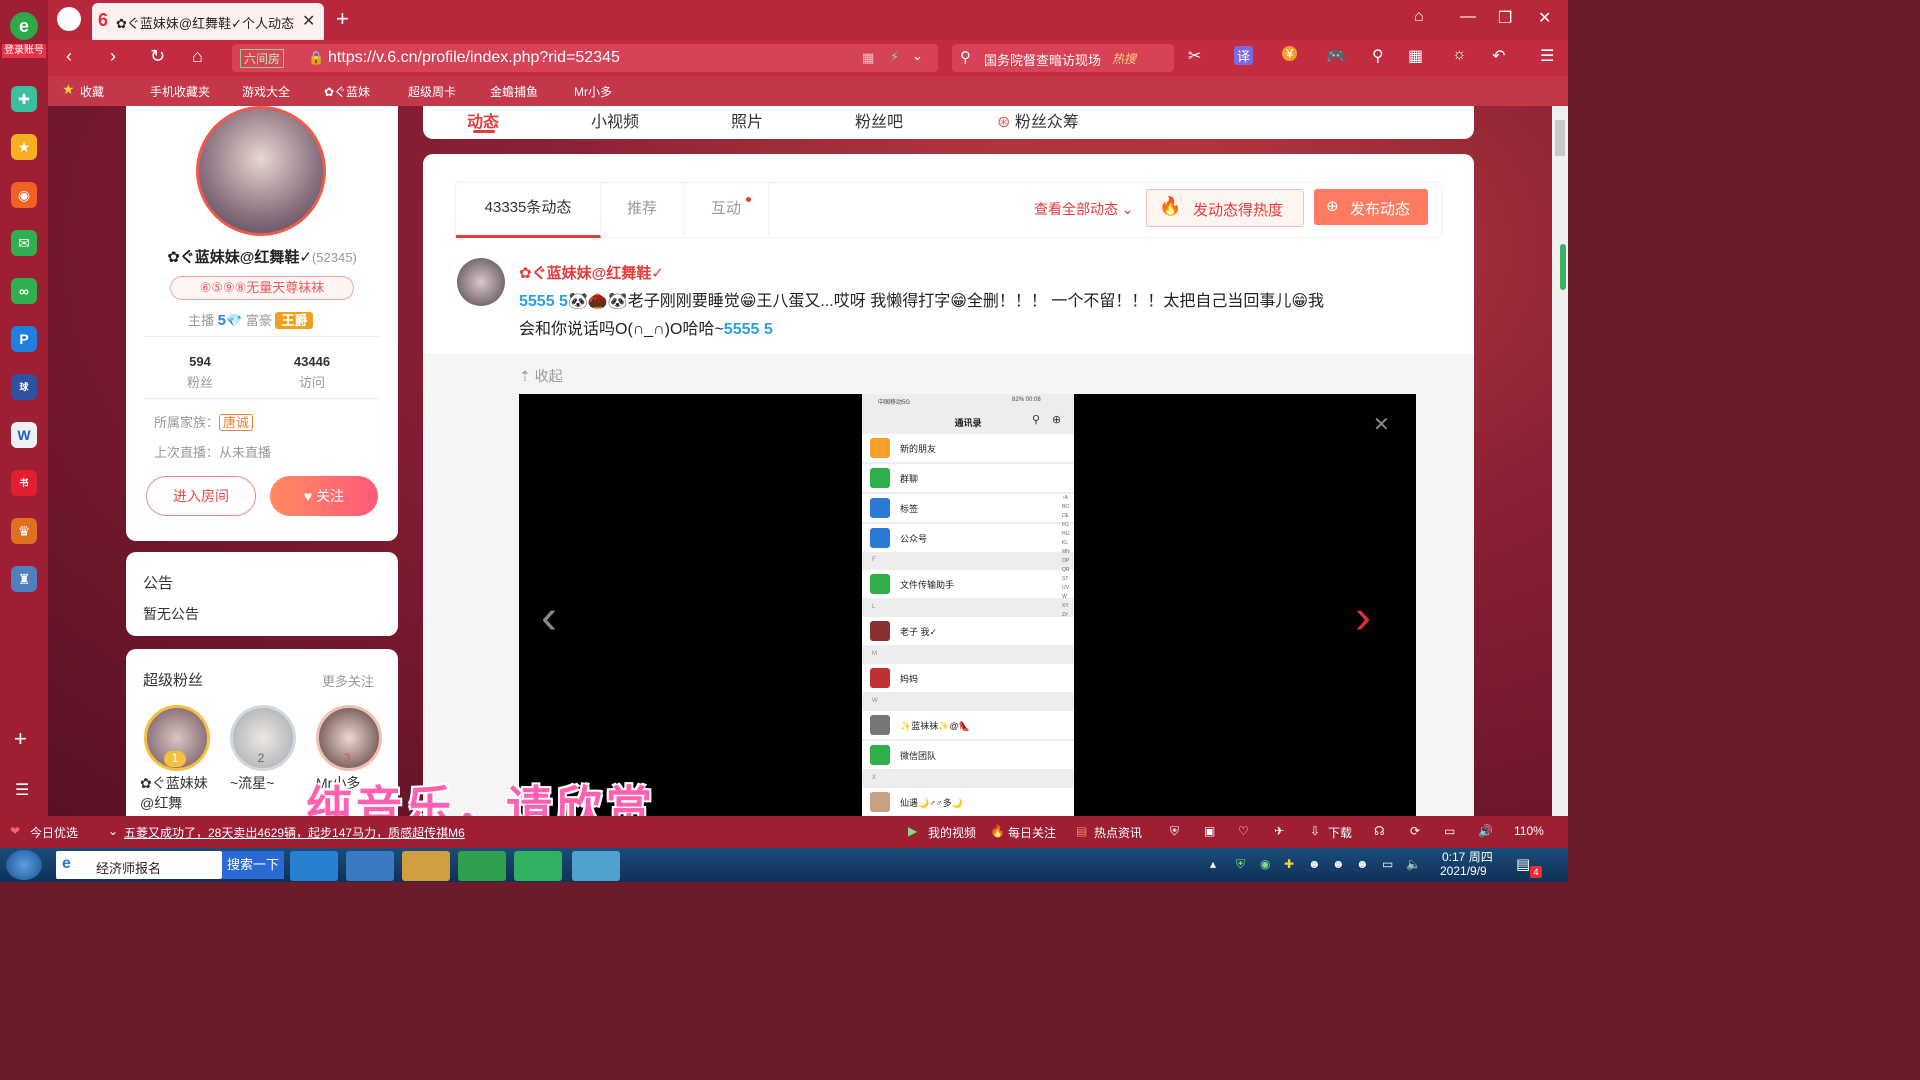 The image size is (1920, 1080). I want to click on search-box: ⚲ 国务院督查暗访现场 热搜, so click(1063, 58).